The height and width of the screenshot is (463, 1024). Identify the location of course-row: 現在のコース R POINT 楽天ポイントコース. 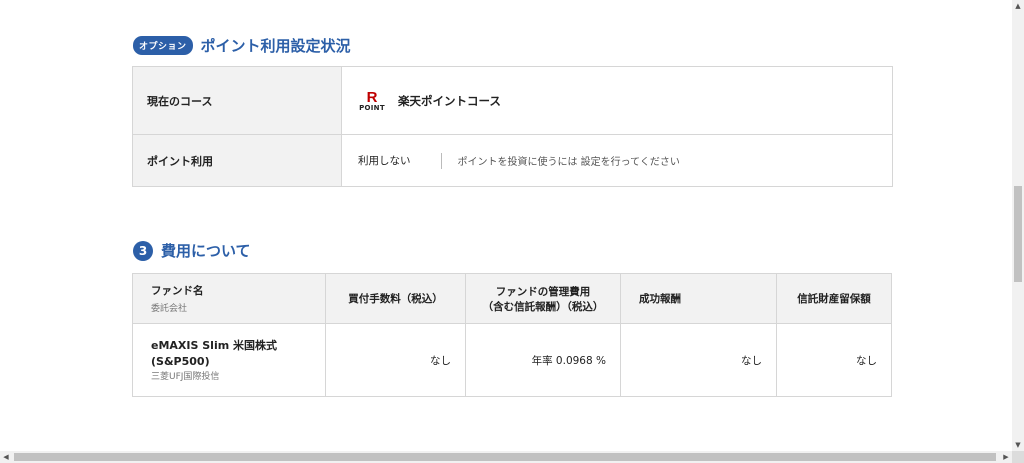
(512, 100).